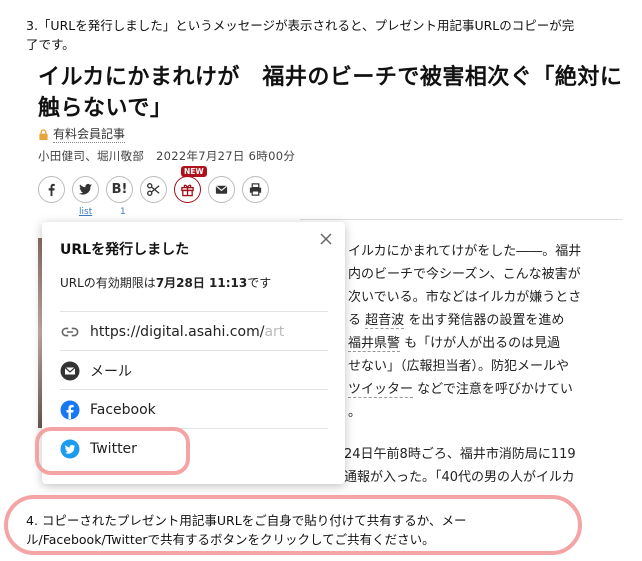 The width and height of the screenshot is (642, 561). Describe the element at coordinates (70, 332) in the screenshot. I see `link-icon` at that location.